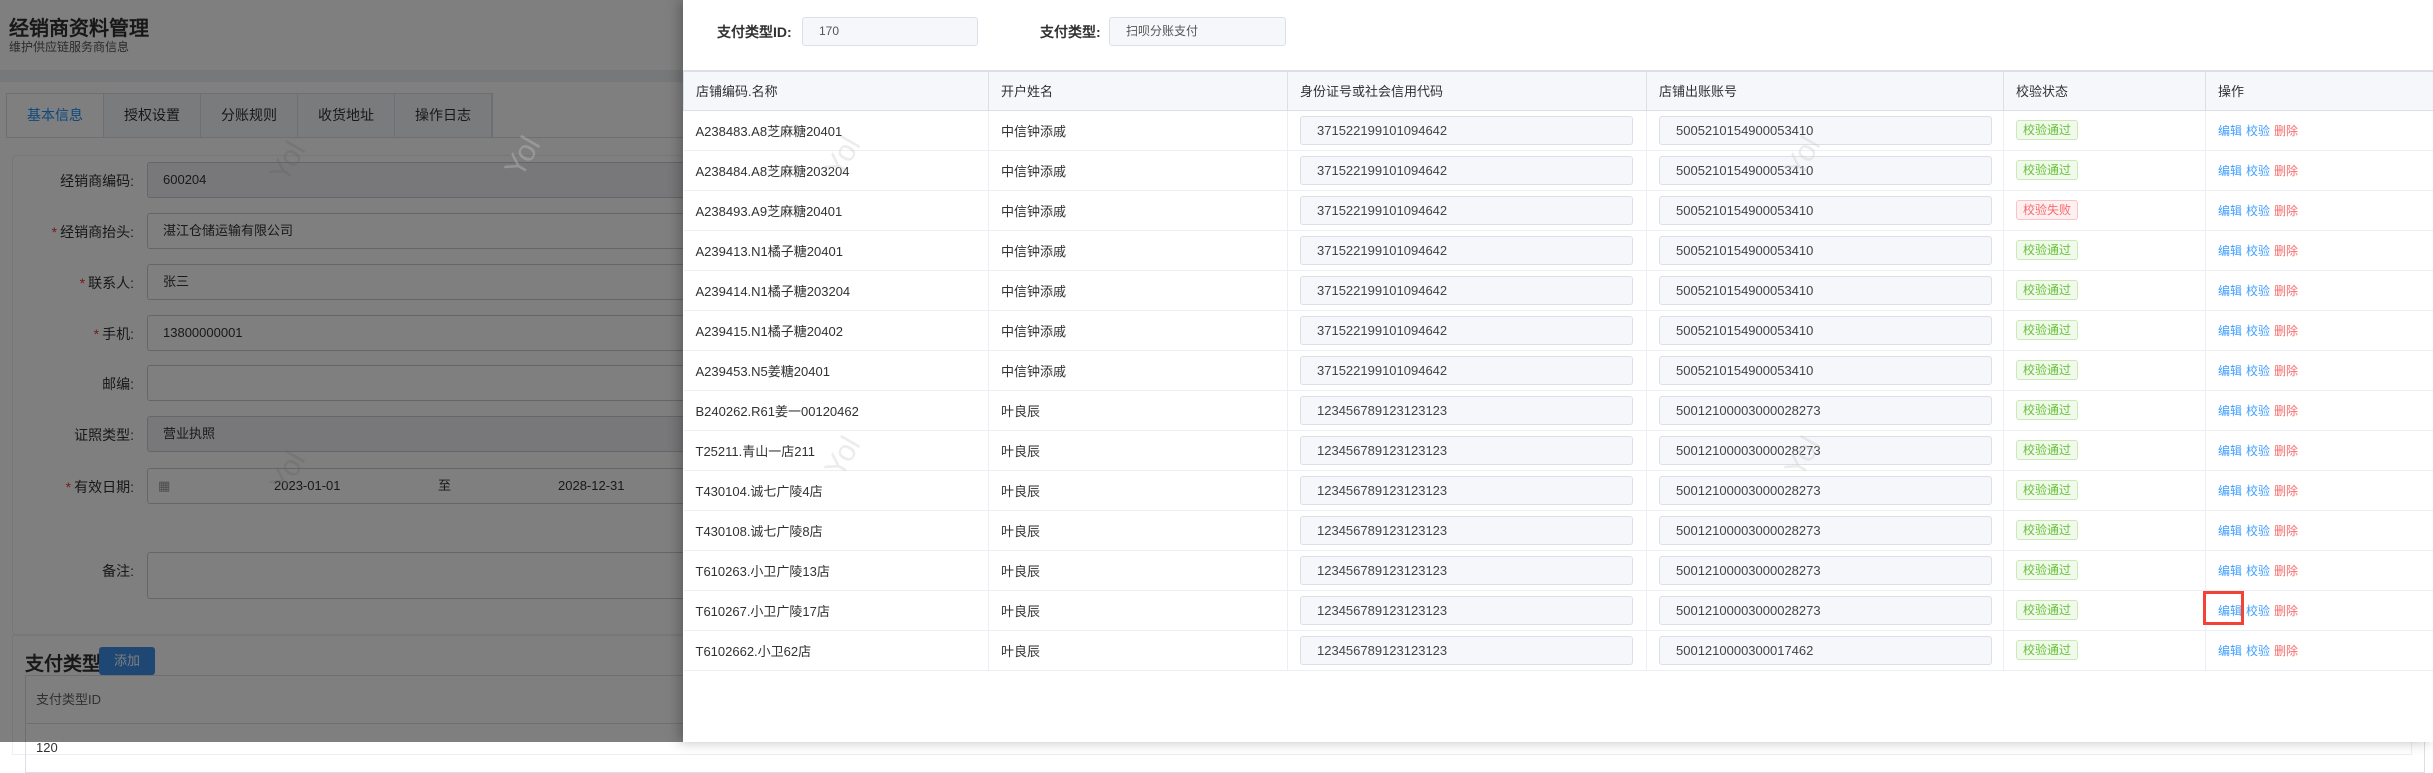 This screenshot has height=773, width=2433. What do you see at coordinates (1070, 32) in the screenshot?
I see `pay-type-label: 支付类型:` at bounding box center [1070, 32].